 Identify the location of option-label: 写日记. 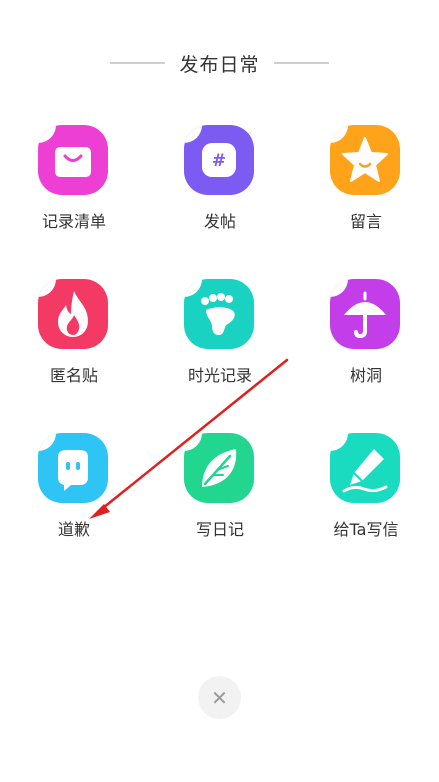
(219, 529).